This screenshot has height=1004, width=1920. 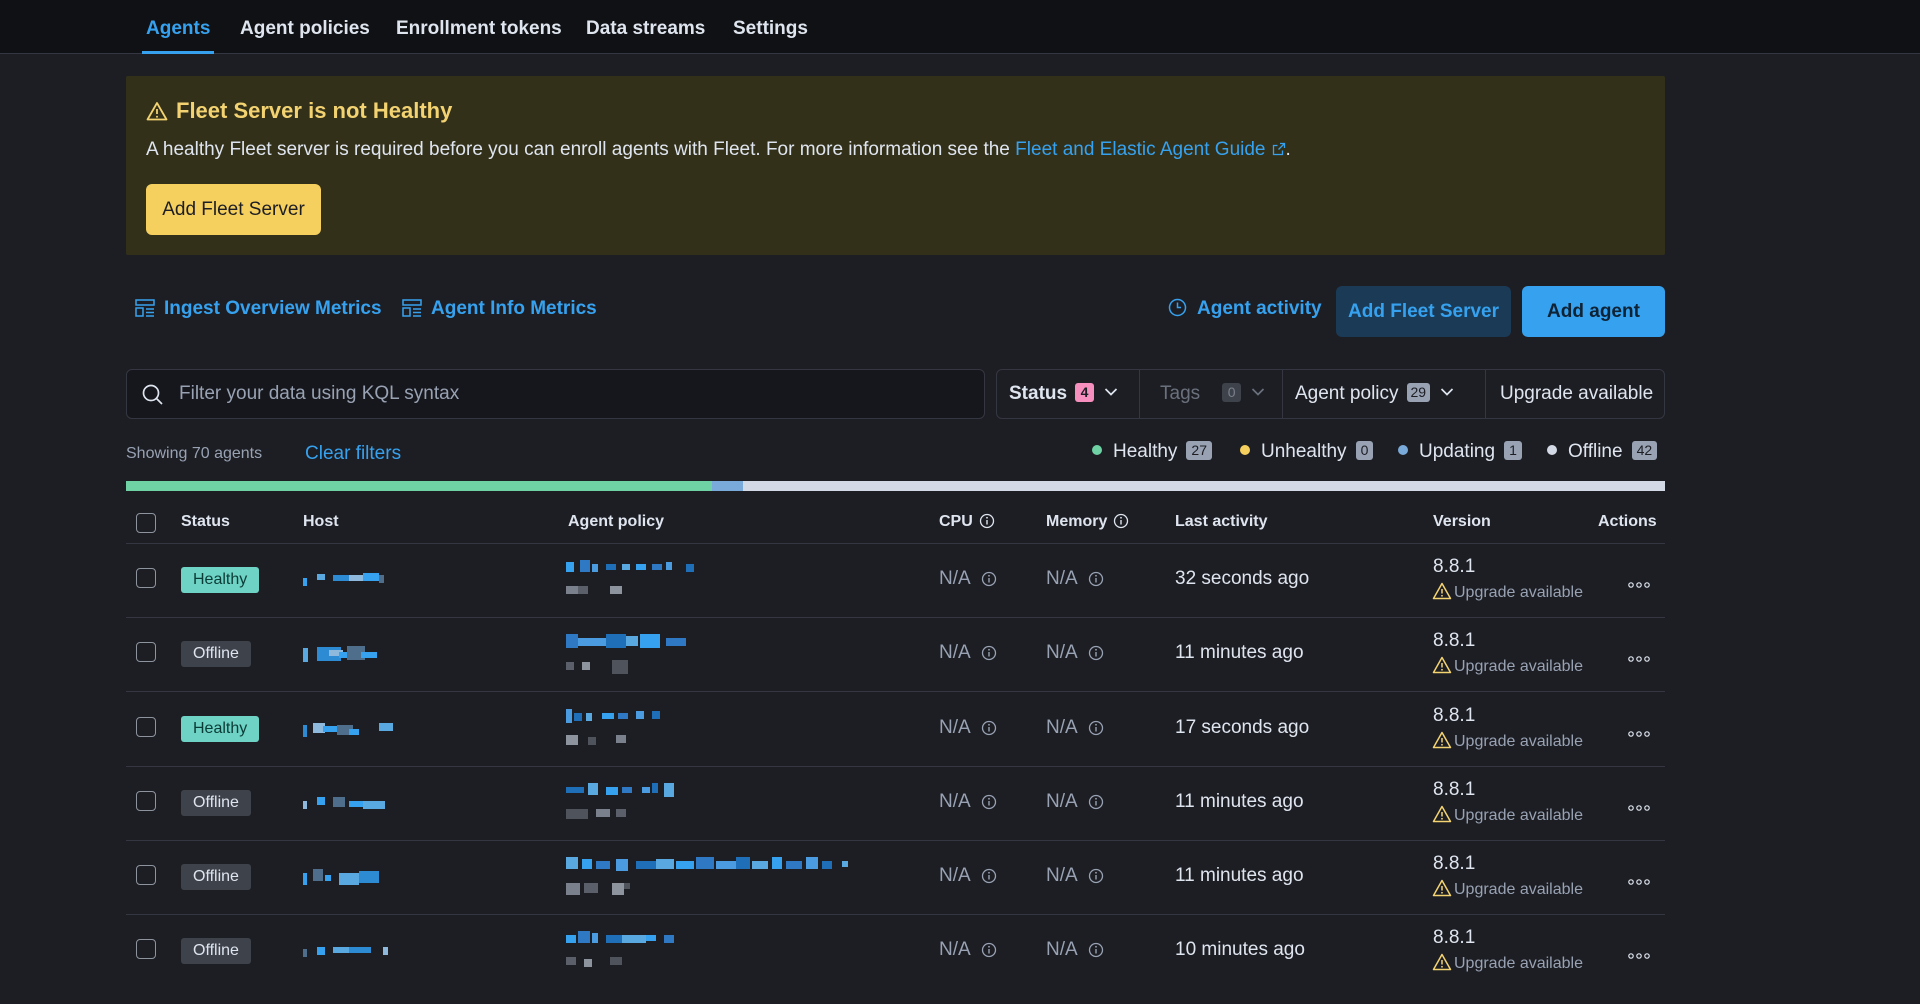 I want to click on legend-updating: Updating 1, so click(x=1460, y=452).